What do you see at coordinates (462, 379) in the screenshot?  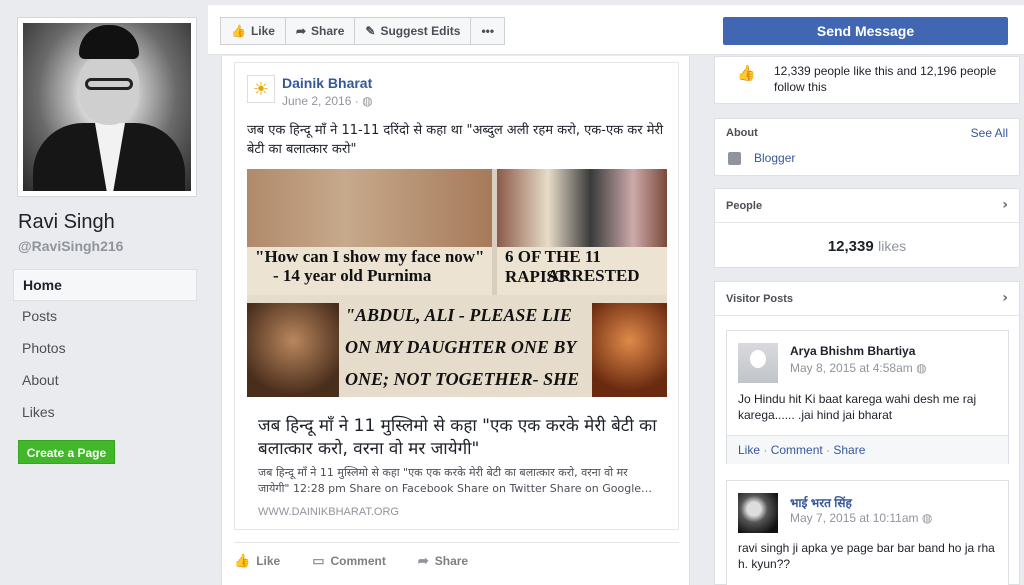 I see `headline-7: ONE; NOT TOGETHER- SHE` at bounding box center [462, 379].